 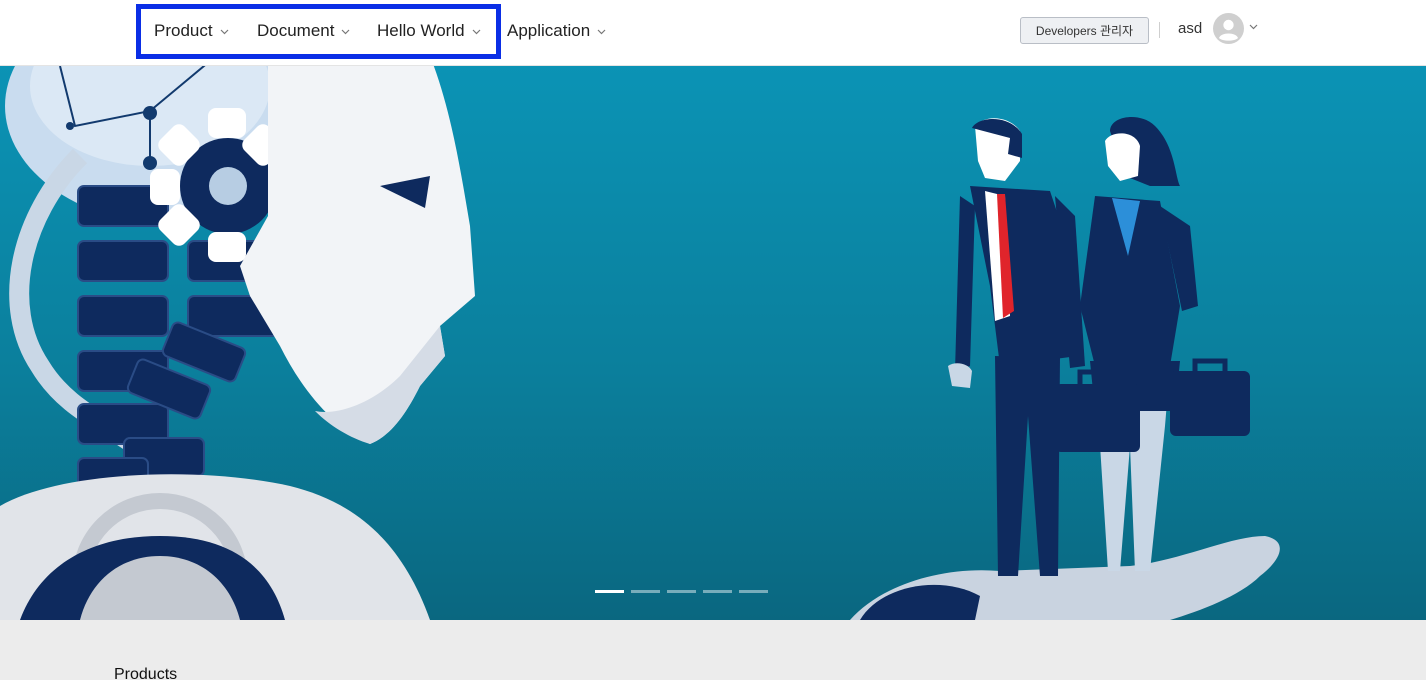 I want to click on businesswoman-figure, so click(x=1152, y=343).